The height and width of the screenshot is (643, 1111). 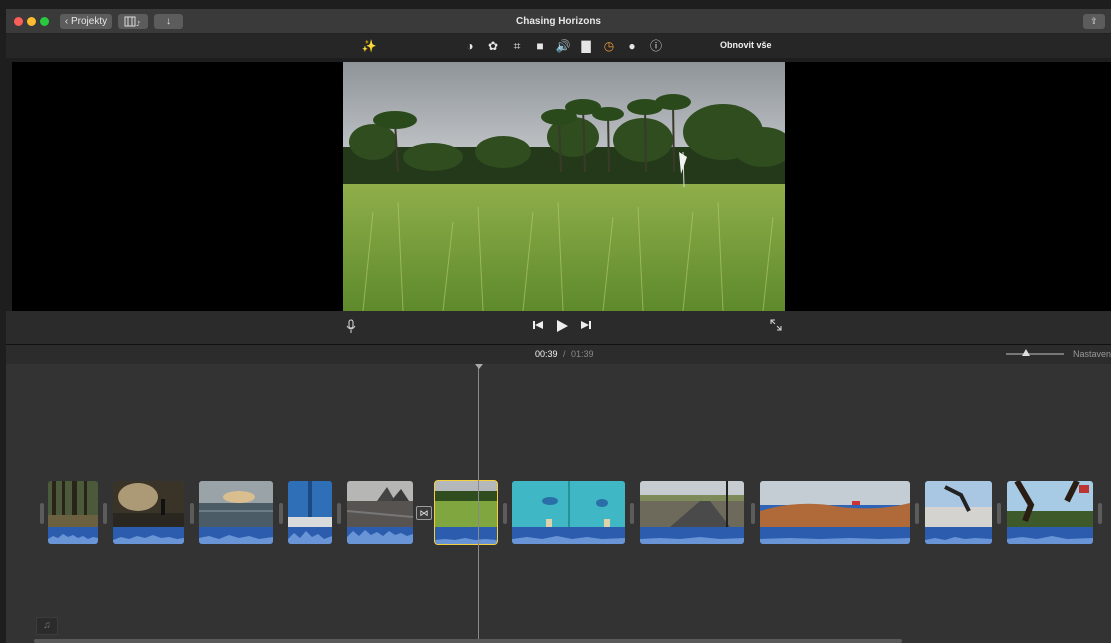 What do you see at coordinates (958, 512) in the screenshot?
I see `timeline-clip-skateboard` at bounding box center [958, 512].